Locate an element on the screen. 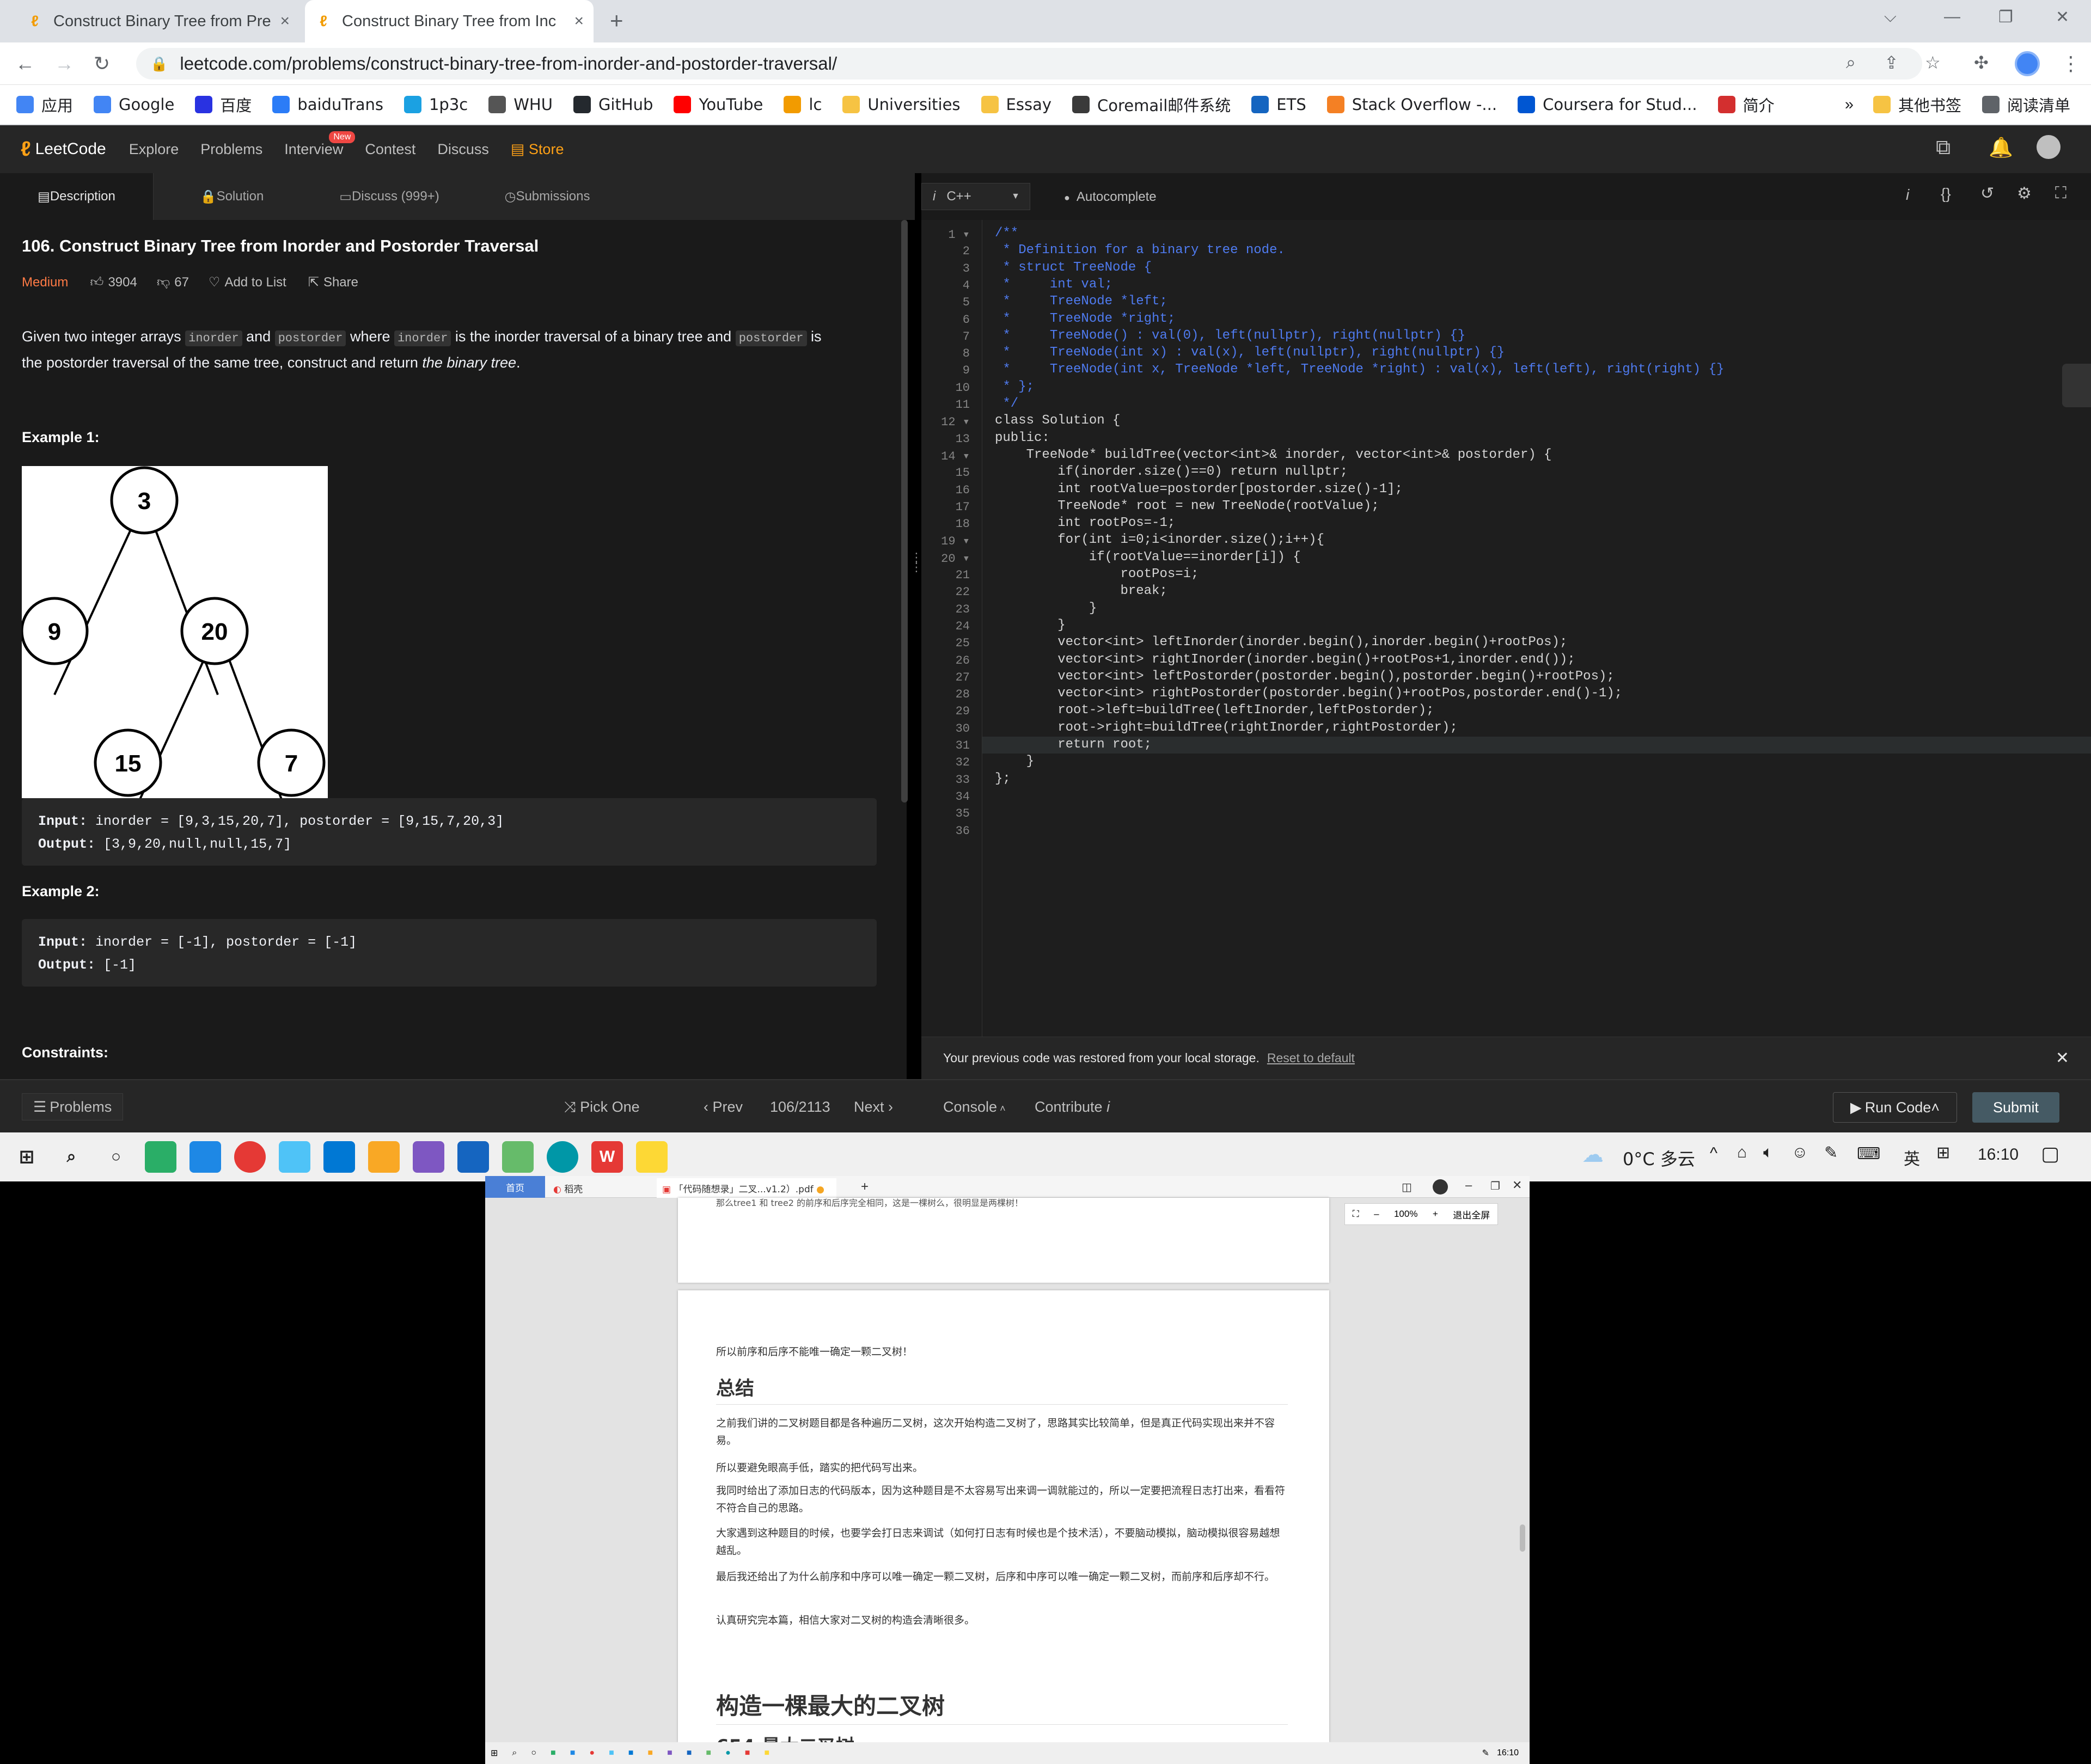 The image size is (2091, 1764). nav-discuss: Discuss is located at coordinates (463, 149).